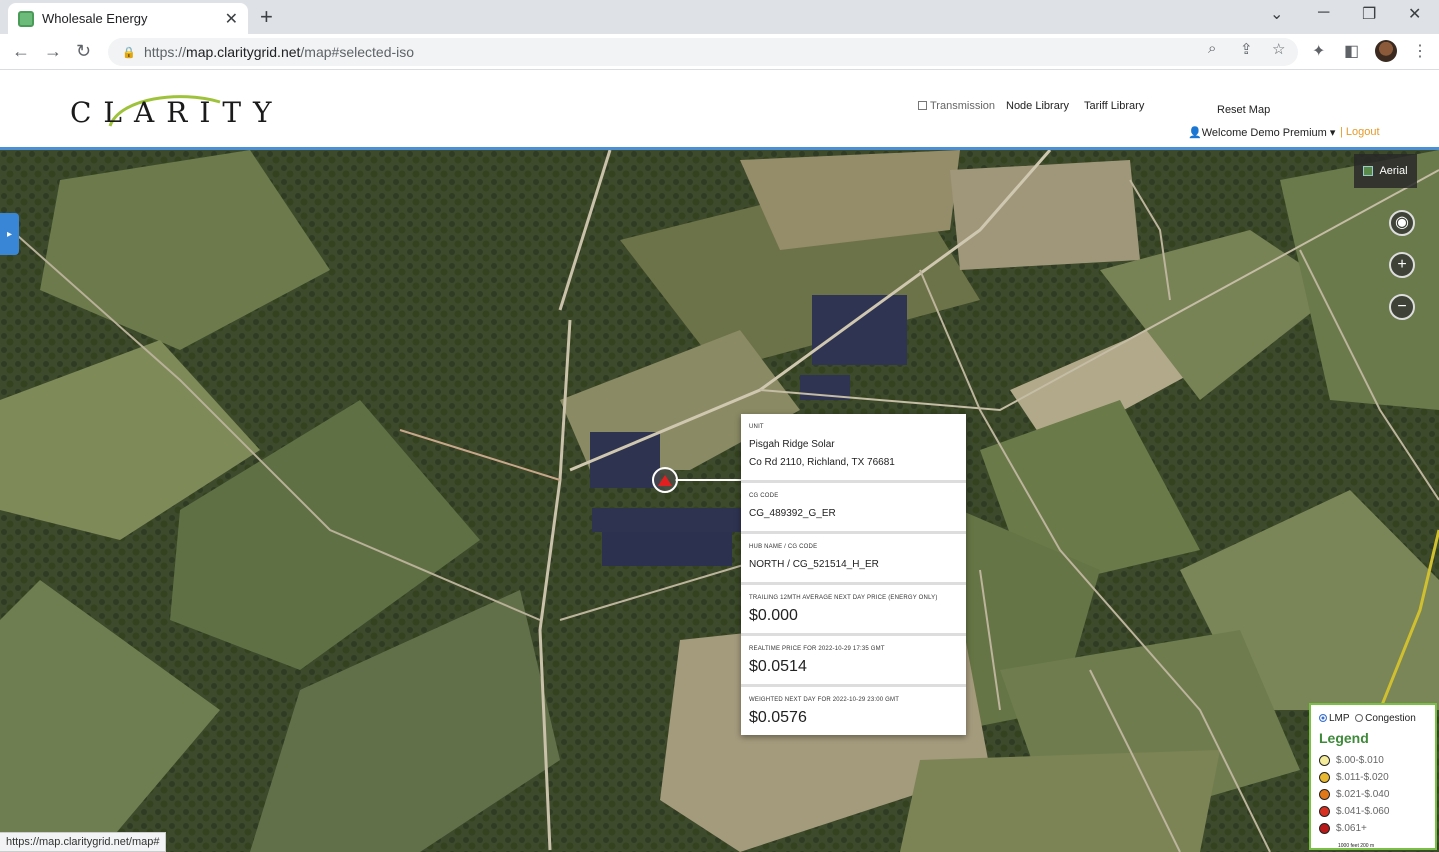 The height and width of the screenshot is (852, 1439). What do you see at coordinates (1195, 133) in the screenshot?
I see `user-icon: 👤` at bounding box center [1195, 133].